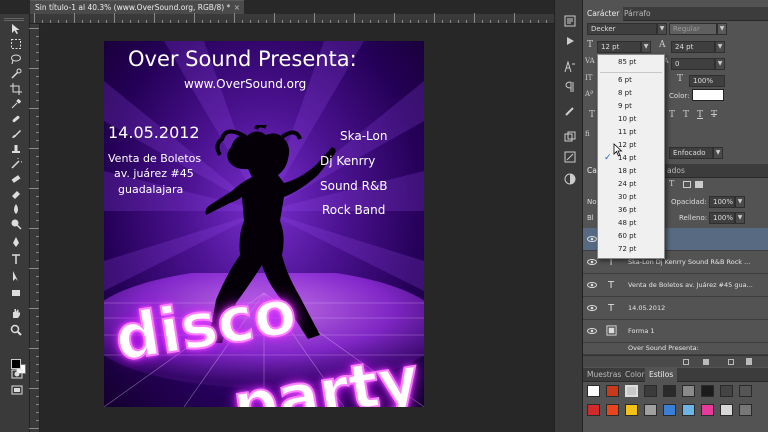 The width and height of the screenshot is (768, 432). I want to click on gradient-icon, so click(16, 194).